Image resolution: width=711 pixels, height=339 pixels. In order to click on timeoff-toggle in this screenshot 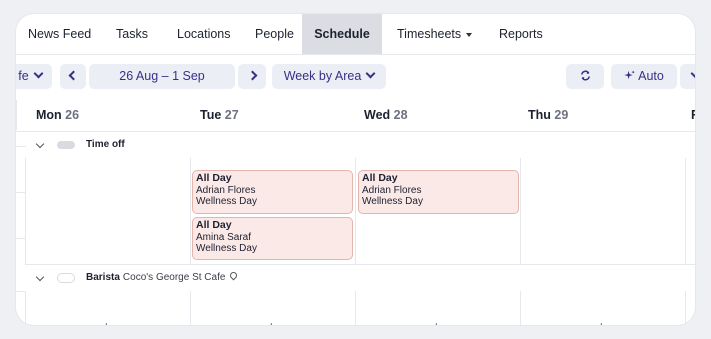, I will do `click(66, 145)`.